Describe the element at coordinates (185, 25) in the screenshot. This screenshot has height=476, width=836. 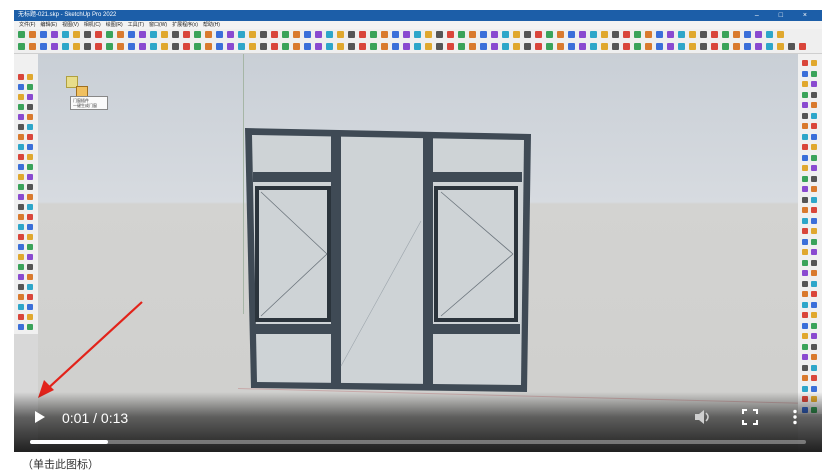
I see `menu-item-7: 扩展程序(x)` at that location.